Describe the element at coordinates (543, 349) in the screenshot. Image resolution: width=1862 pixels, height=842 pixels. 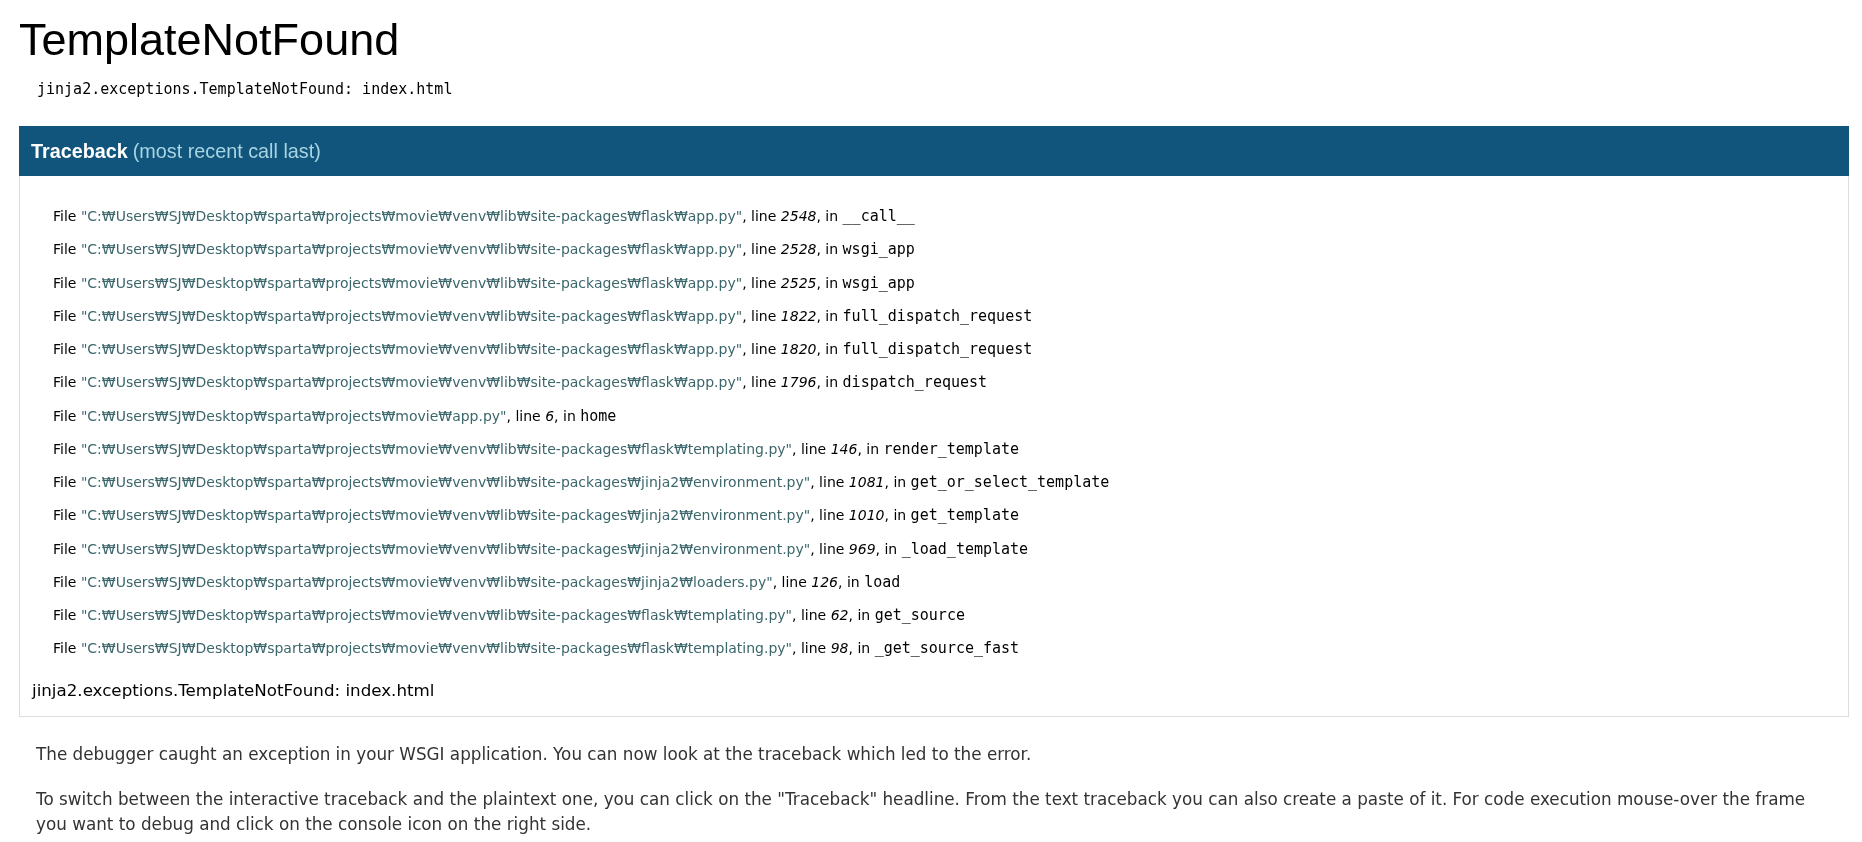
I see `traceback-frame-line: File "C:₩Users₩SJ₩Desktop₩sparta₩projects₩movie₩venv₩lib₩site-packages₩flask₩app.py", line 1820, in full_dispatch_request` at that location.